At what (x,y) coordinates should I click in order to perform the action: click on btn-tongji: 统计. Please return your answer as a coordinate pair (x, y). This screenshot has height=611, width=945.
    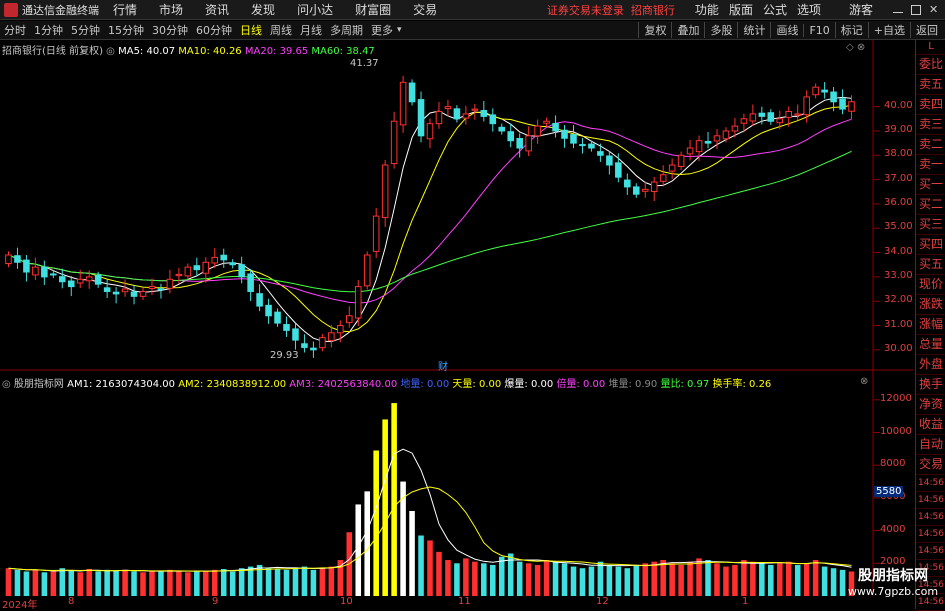
    Looking at the image, I should click on (753, 30).